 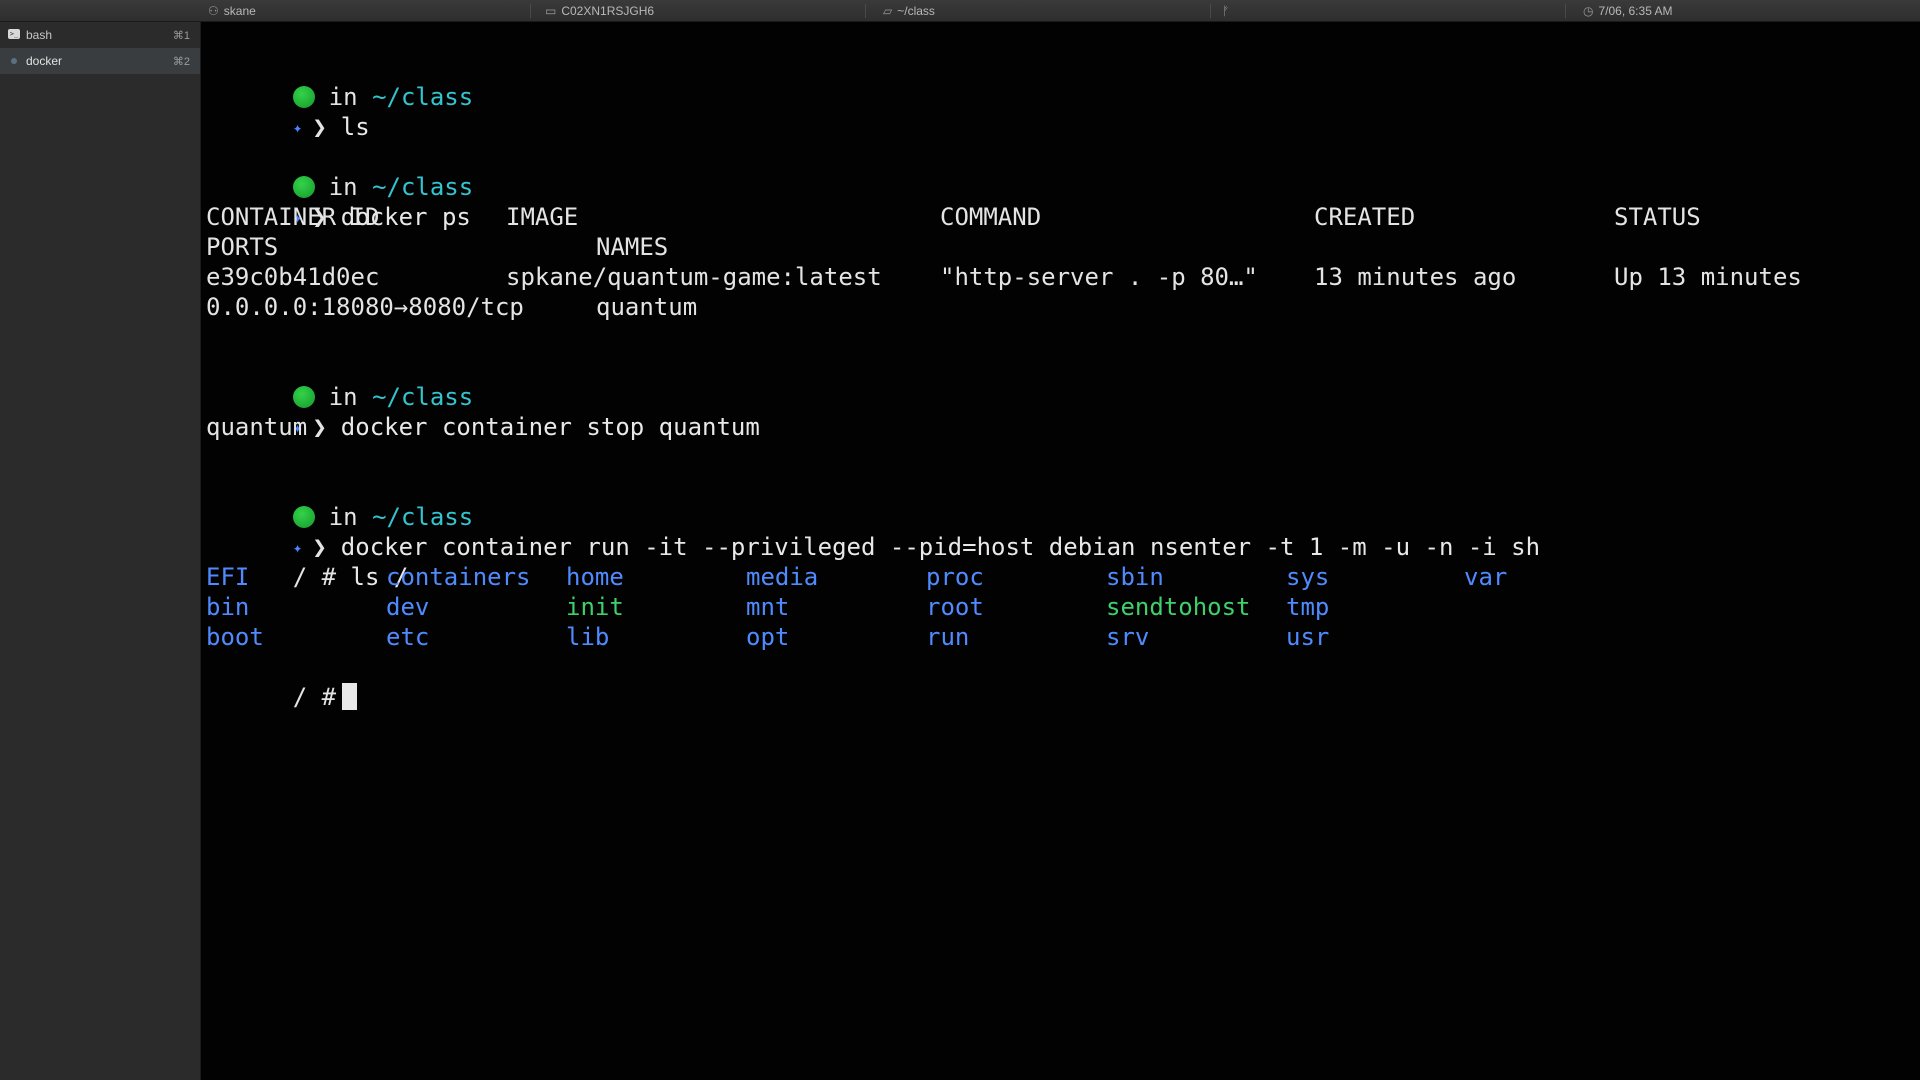 I want to click on column-header: COMMAND, so click(x=991, y=217).